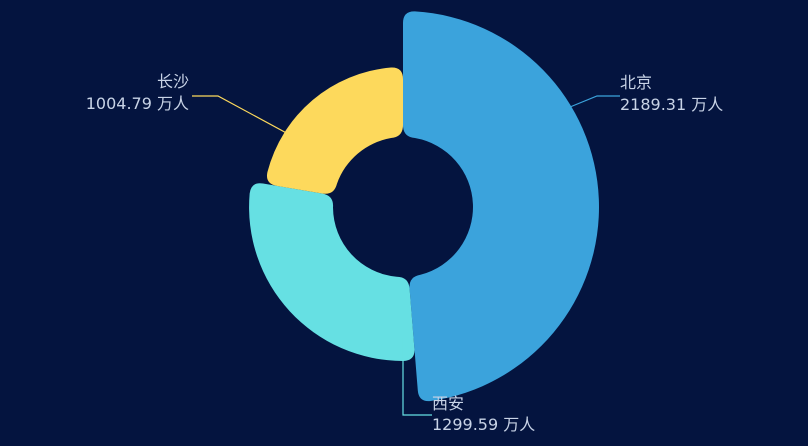 Image resolution: width=808 pixels, height=446 pixels. I want to click on slice-label-value-2: 1299.59 万人, so click(483, 424).